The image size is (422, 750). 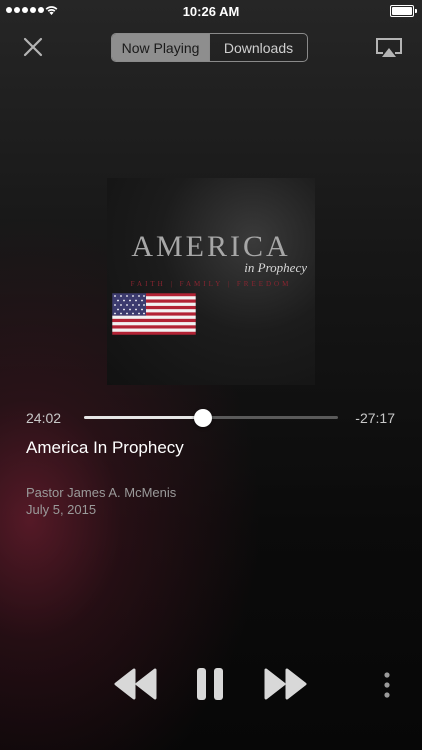 I want to click on more-options-button, so click(x=387, y=685).